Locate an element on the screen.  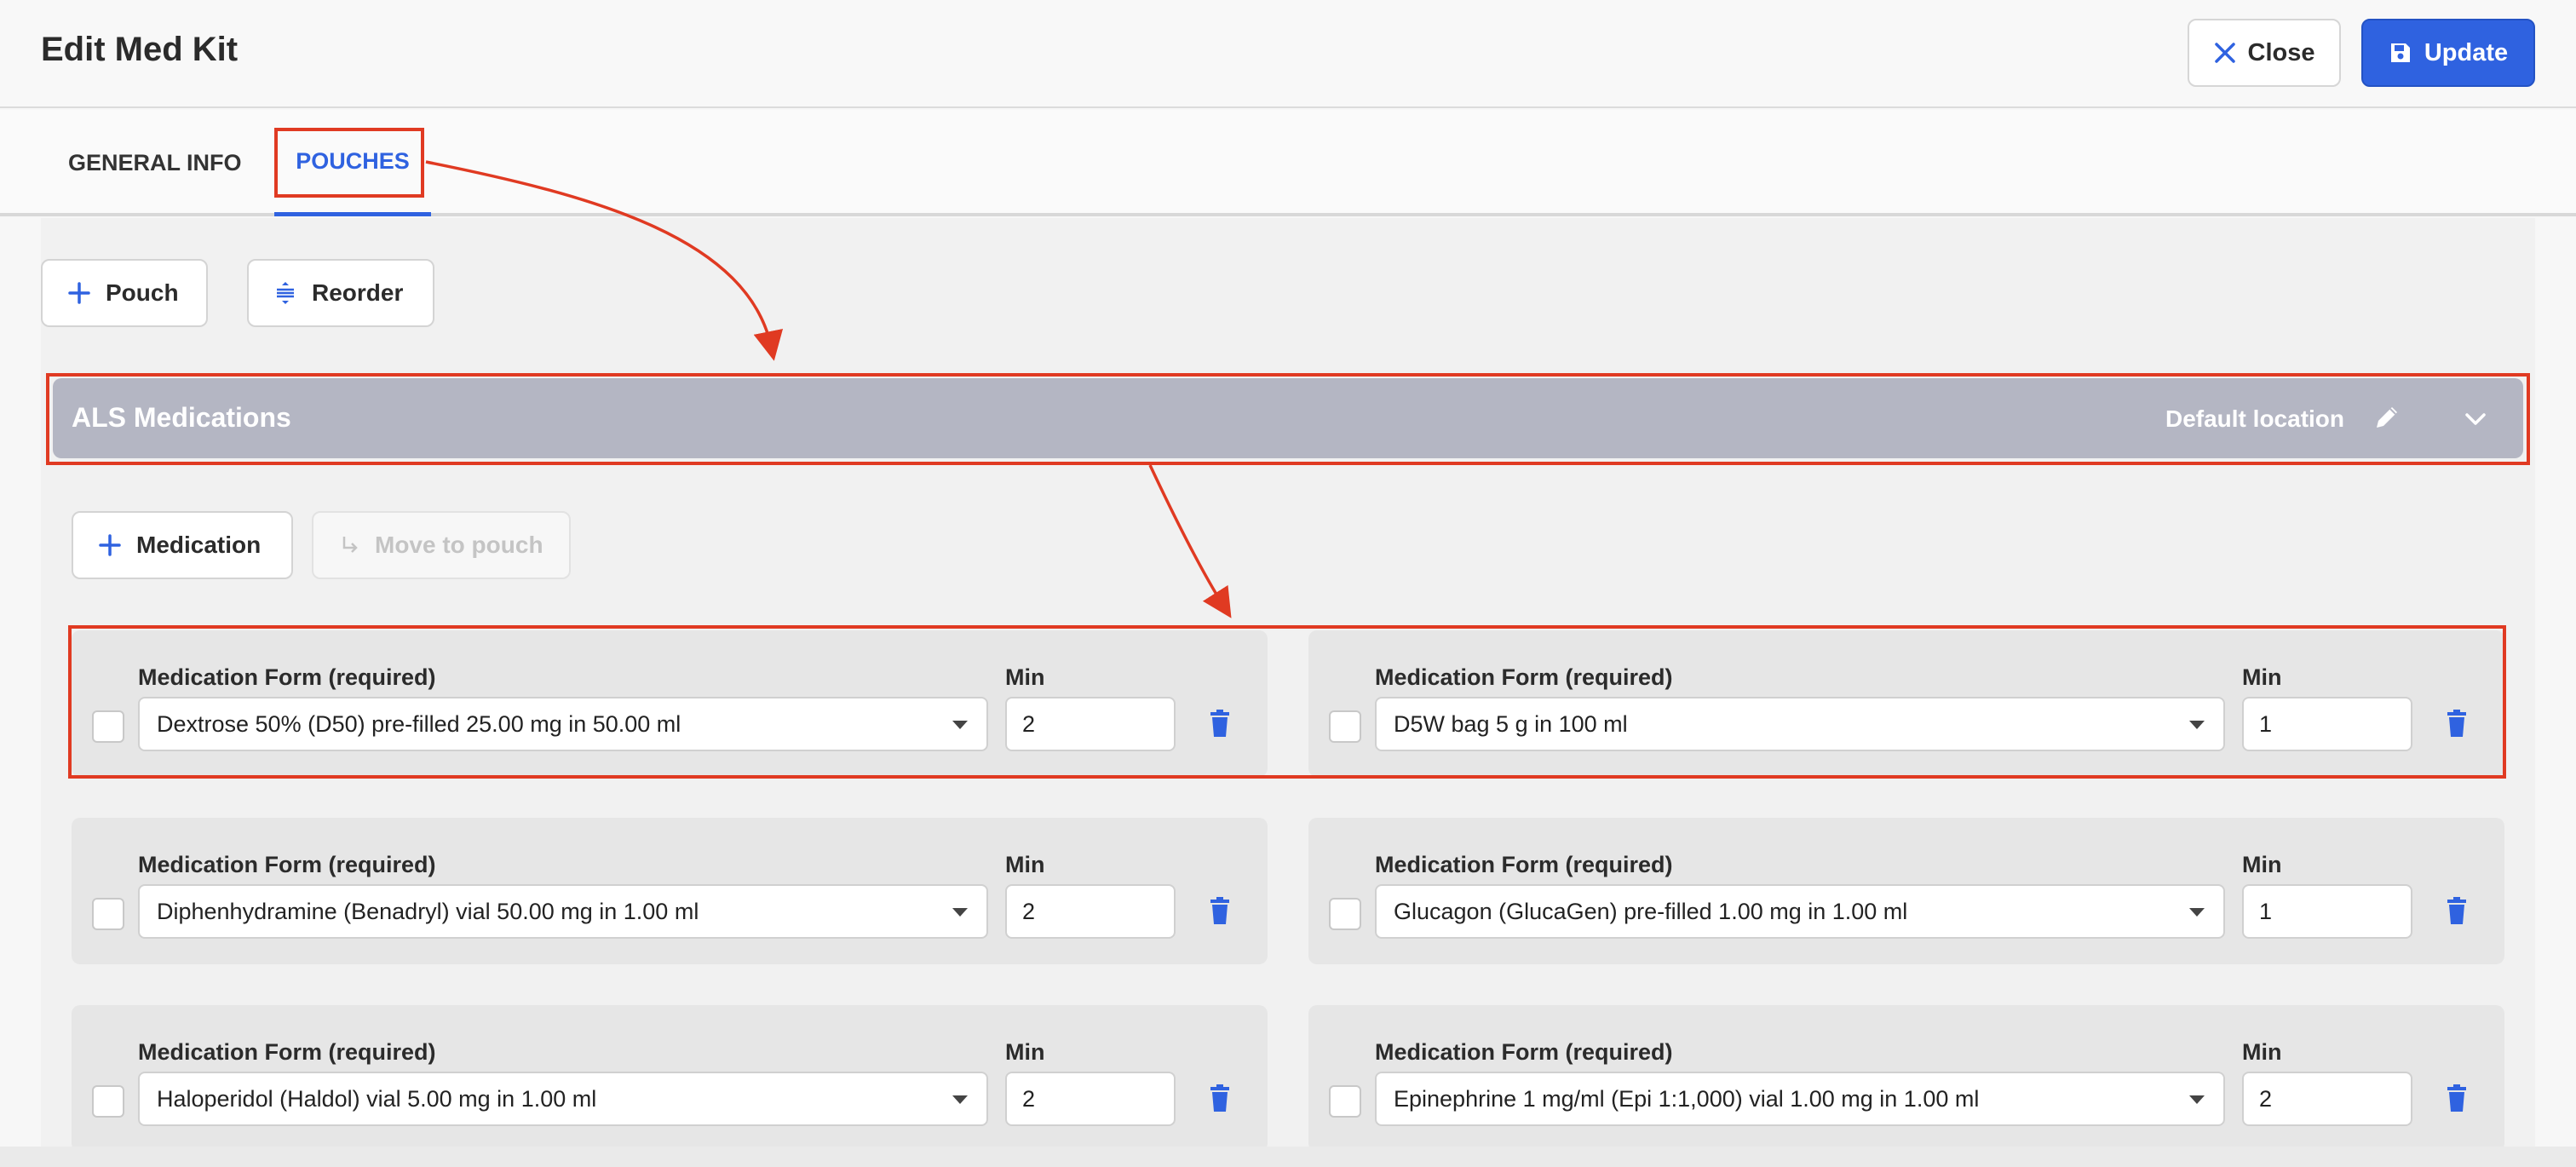
annotation-arrow-tab-to-pouch is located at coordinates (604, 260).